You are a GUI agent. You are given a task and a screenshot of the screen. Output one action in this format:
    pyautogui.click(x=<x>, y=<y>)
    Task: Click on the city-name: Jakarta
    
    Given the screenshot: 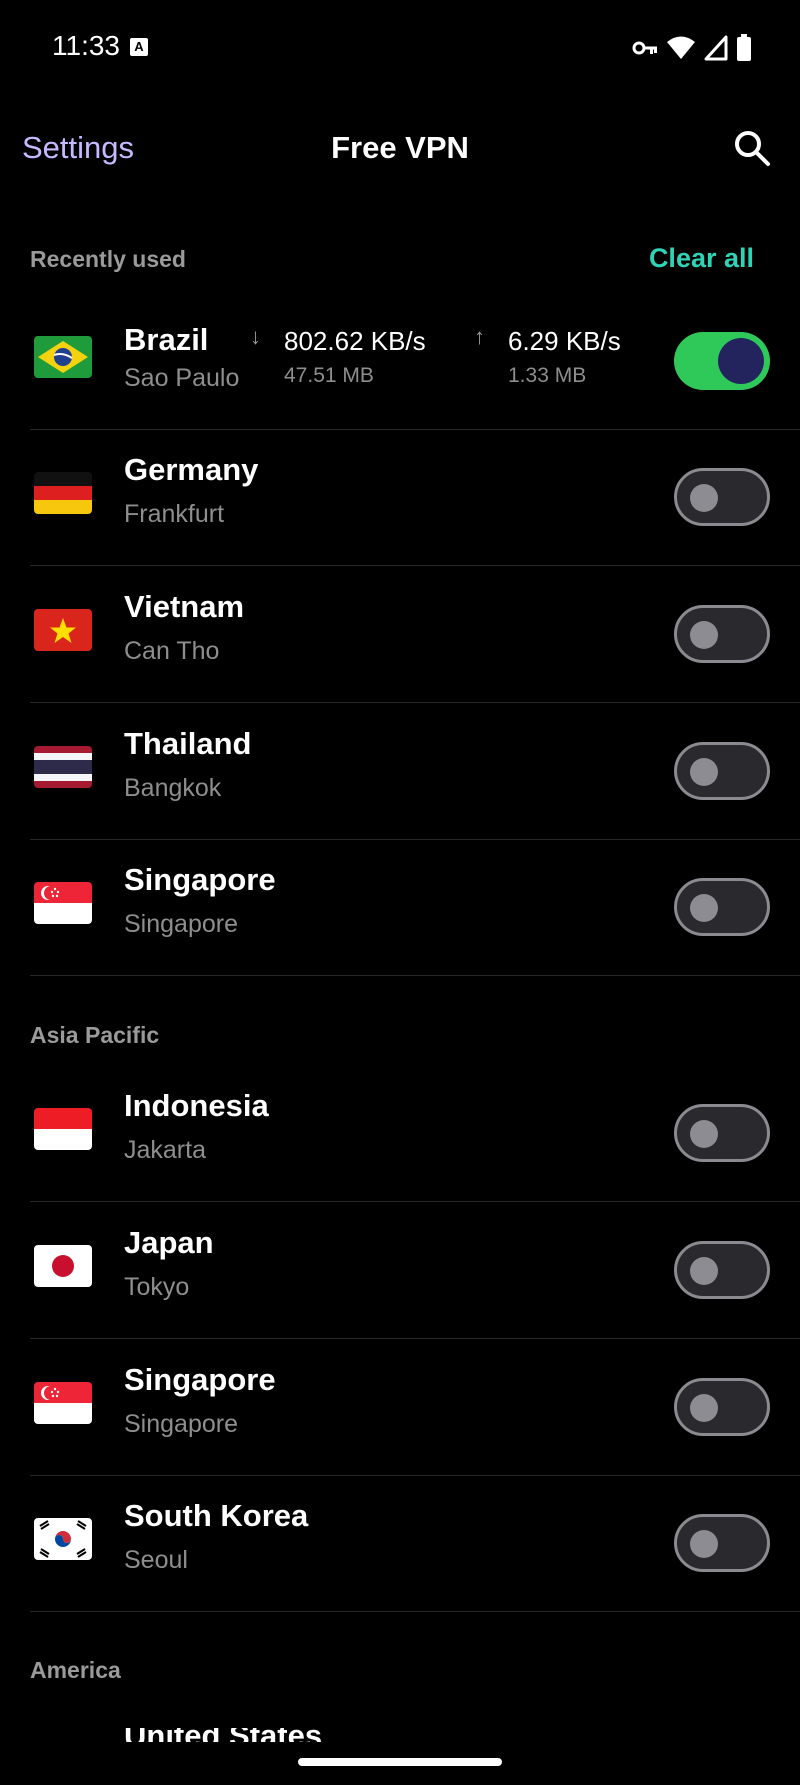 What is the action you would take?
    pyautogui.click(x=165, y=1150)
    